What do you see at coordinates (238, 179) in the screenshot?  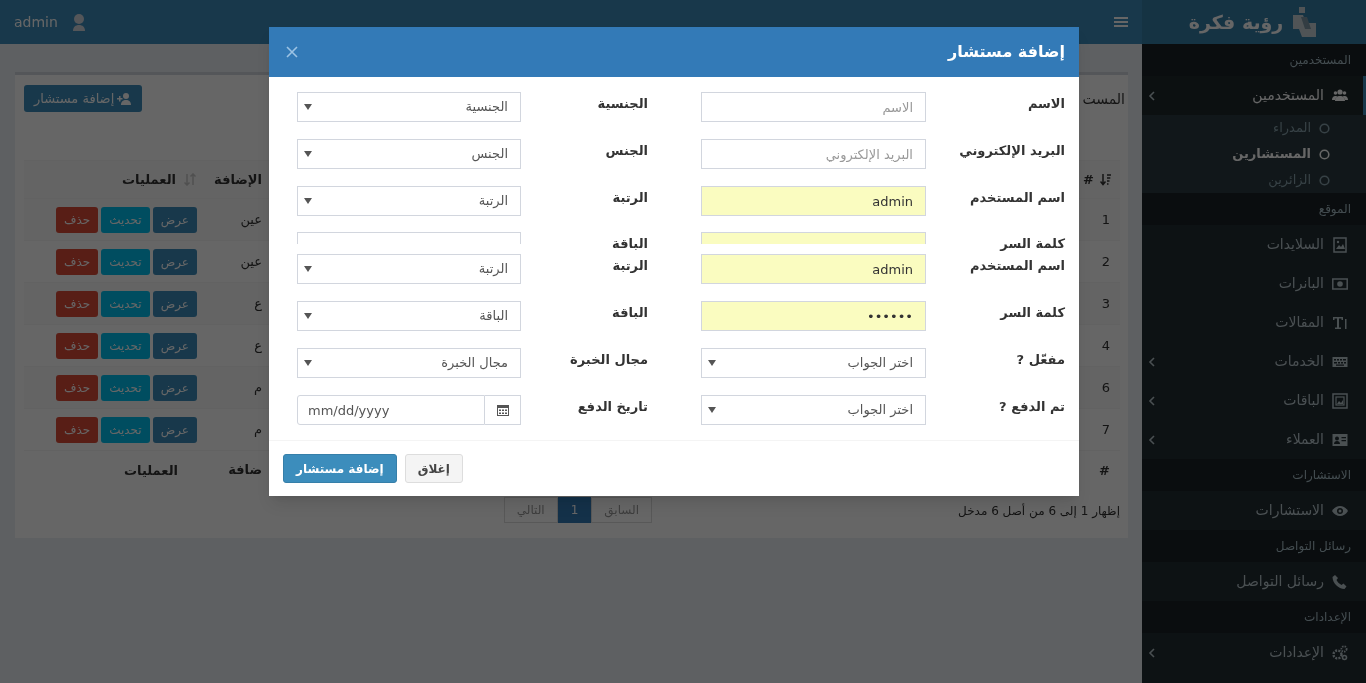 I see `column-header: الإضافة` at bounding box center [238, 179].